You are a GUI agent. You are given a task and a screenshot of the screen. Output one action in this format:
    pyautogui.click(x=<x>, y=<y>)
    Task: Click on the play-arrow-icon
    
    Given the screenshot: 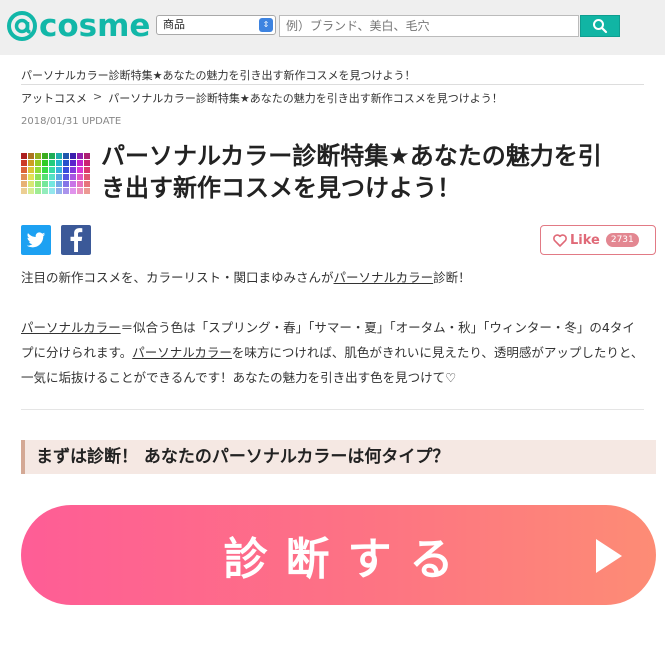 What is the action you would take?
    pyautogui.click(x=609, y=556)
    